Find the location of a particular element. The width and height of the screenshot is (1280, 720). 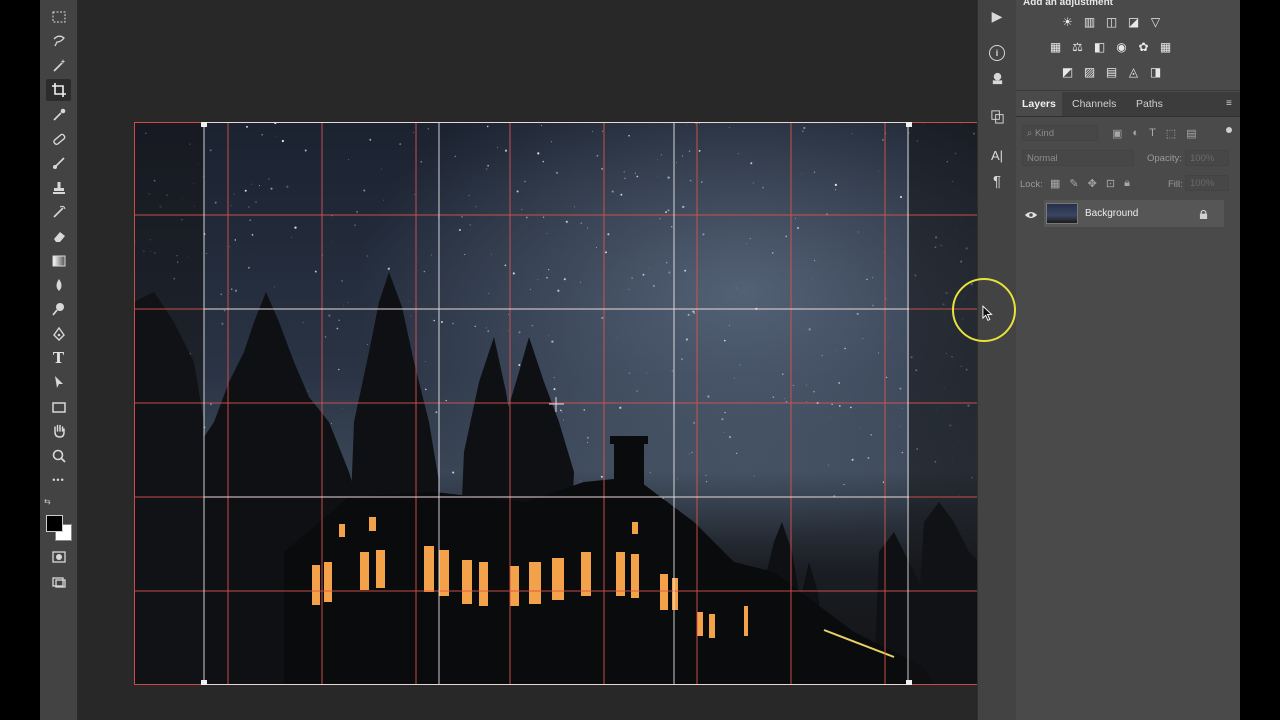

black-white-icon: ◧ is located at coordinates (1099, 46).